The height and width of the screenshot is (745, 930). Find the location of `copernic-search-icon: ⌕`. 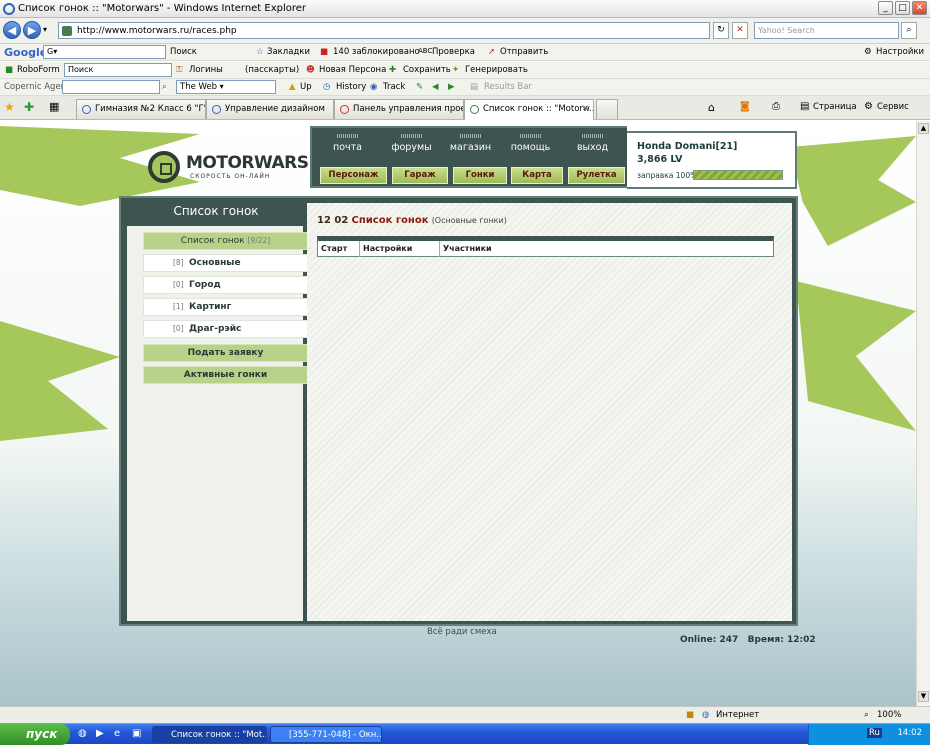

copernic-search-icon: ⌕ is located at coordinates (164, 87).